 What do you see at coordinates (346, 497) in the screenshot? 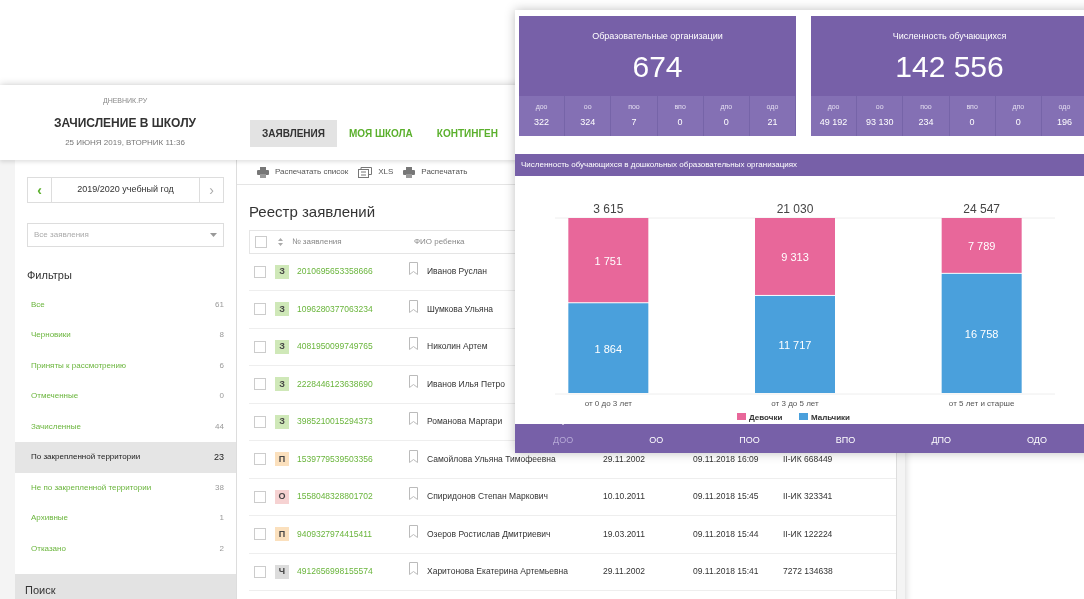
I see `application-number: 1558048328801702` at bounding box center [346, 497].